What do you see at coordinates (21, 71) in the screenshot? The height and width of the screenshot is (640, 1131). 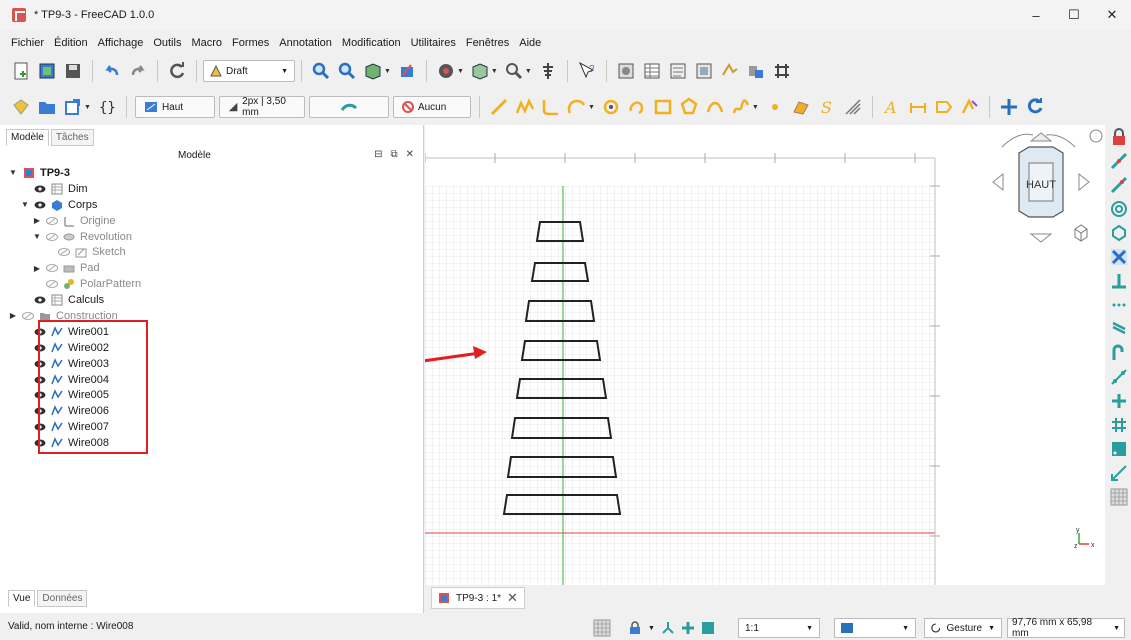 I see `new-document-icon` at bounding box center [21, 71].